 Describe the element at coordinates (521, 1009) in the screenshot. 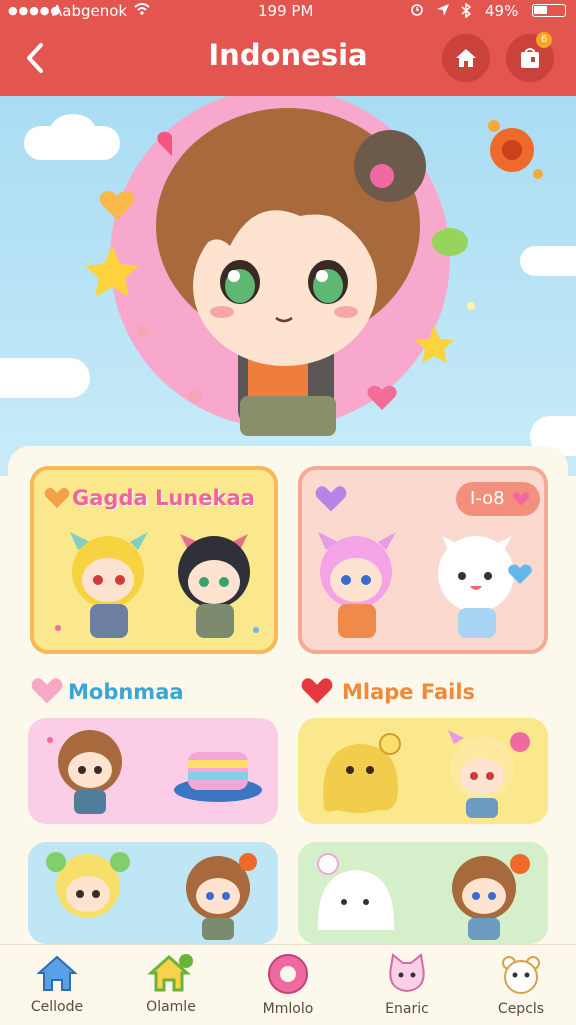

I see `nav-label: Cepcls` at that location.